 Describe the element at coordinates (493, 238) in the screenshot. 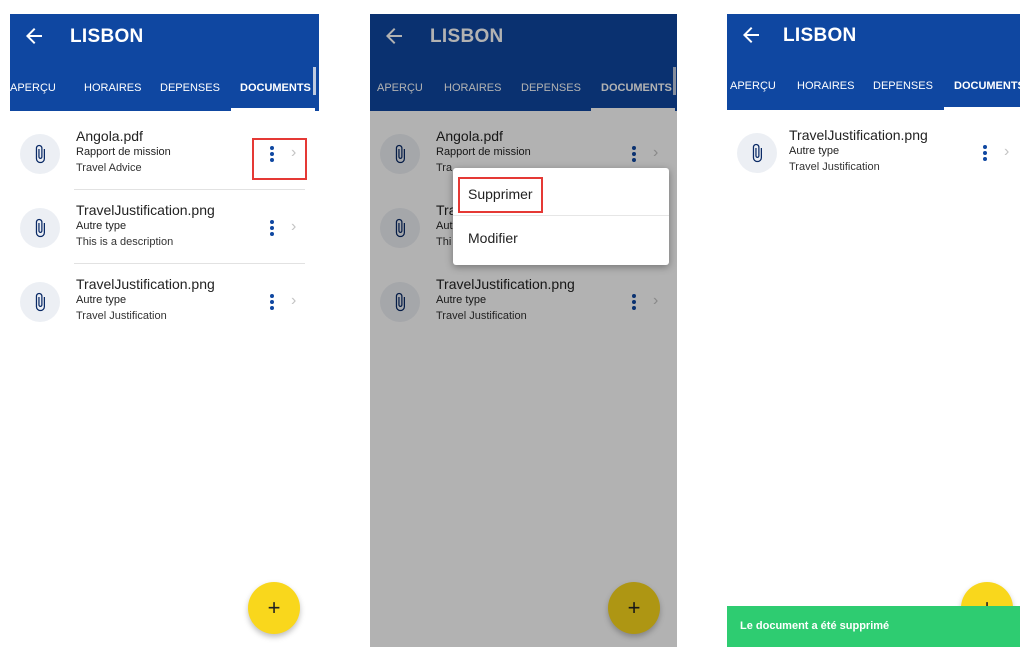

I see `menu-item-modifier: Modifier` at that location.